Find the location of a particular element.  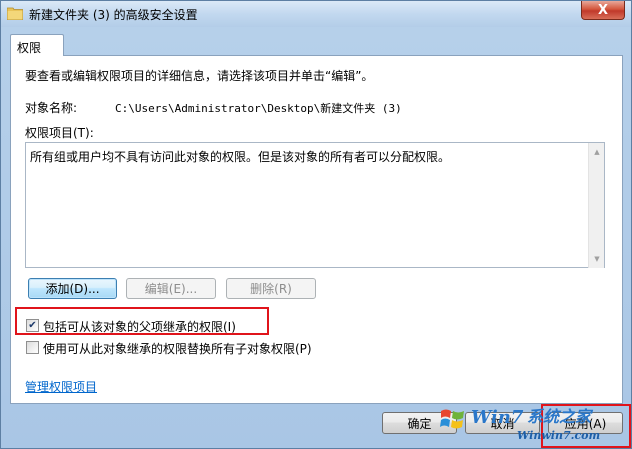

remove-button-label: 删除(R) is located at coordinates (271, 289).